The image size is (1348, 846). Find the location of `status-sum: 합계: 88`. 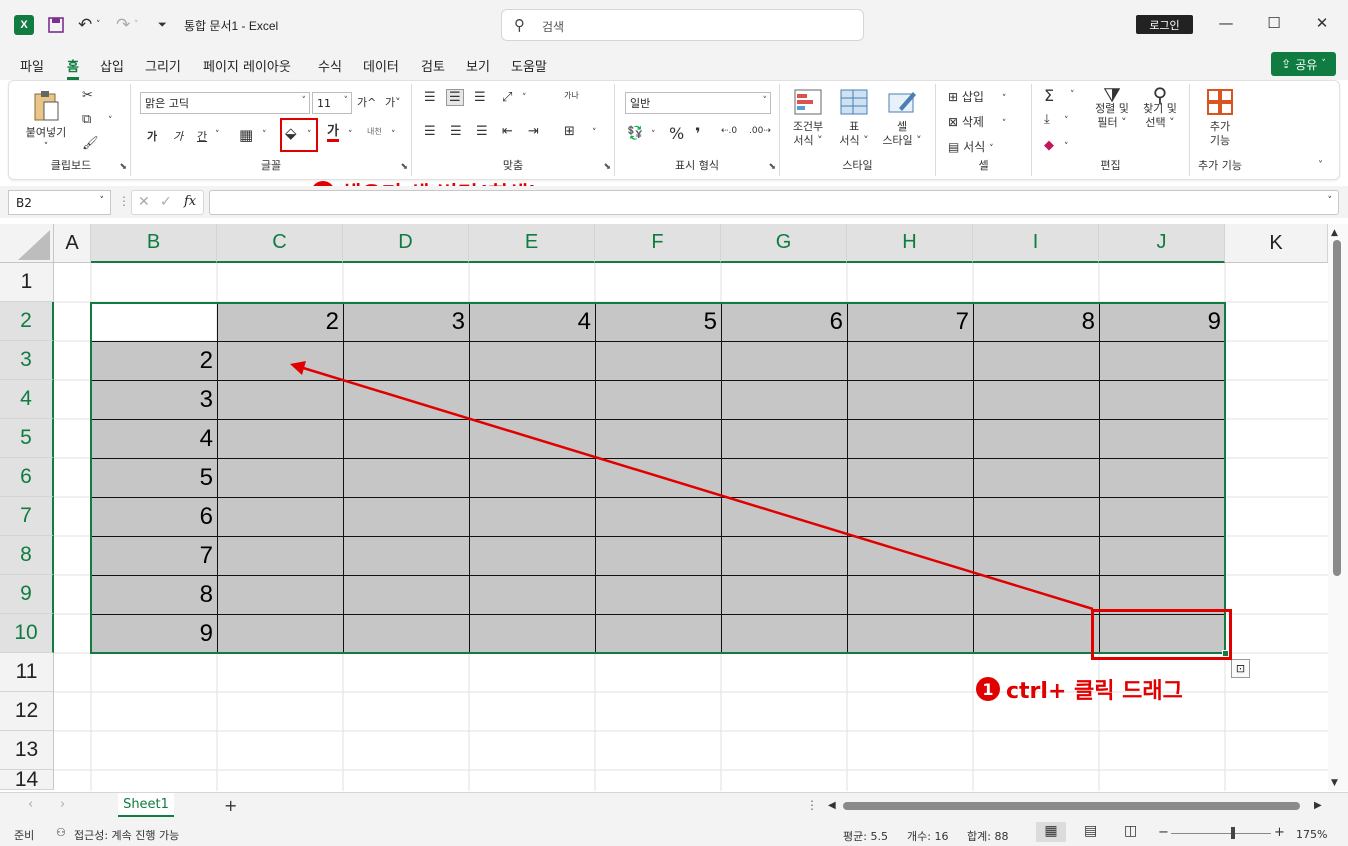

status-sum: 합계: 88 is located at coordinates (988, 836).